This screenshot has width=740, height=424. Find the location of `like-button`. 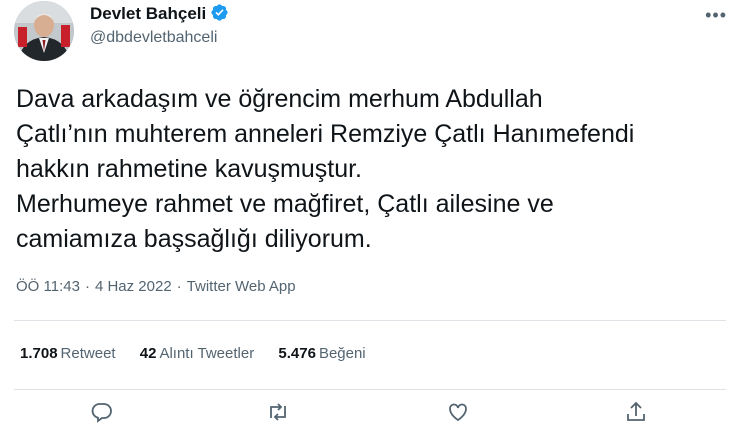

like-button is located at coordinates (459, 411).